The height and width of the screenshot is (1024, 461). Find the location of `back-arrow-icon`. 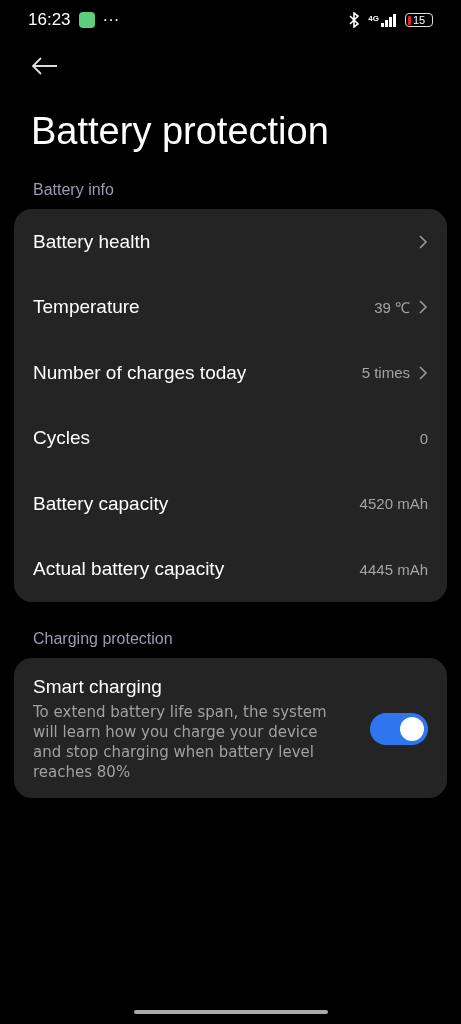

back-arrow-icon is located at coordinates (44, 66).